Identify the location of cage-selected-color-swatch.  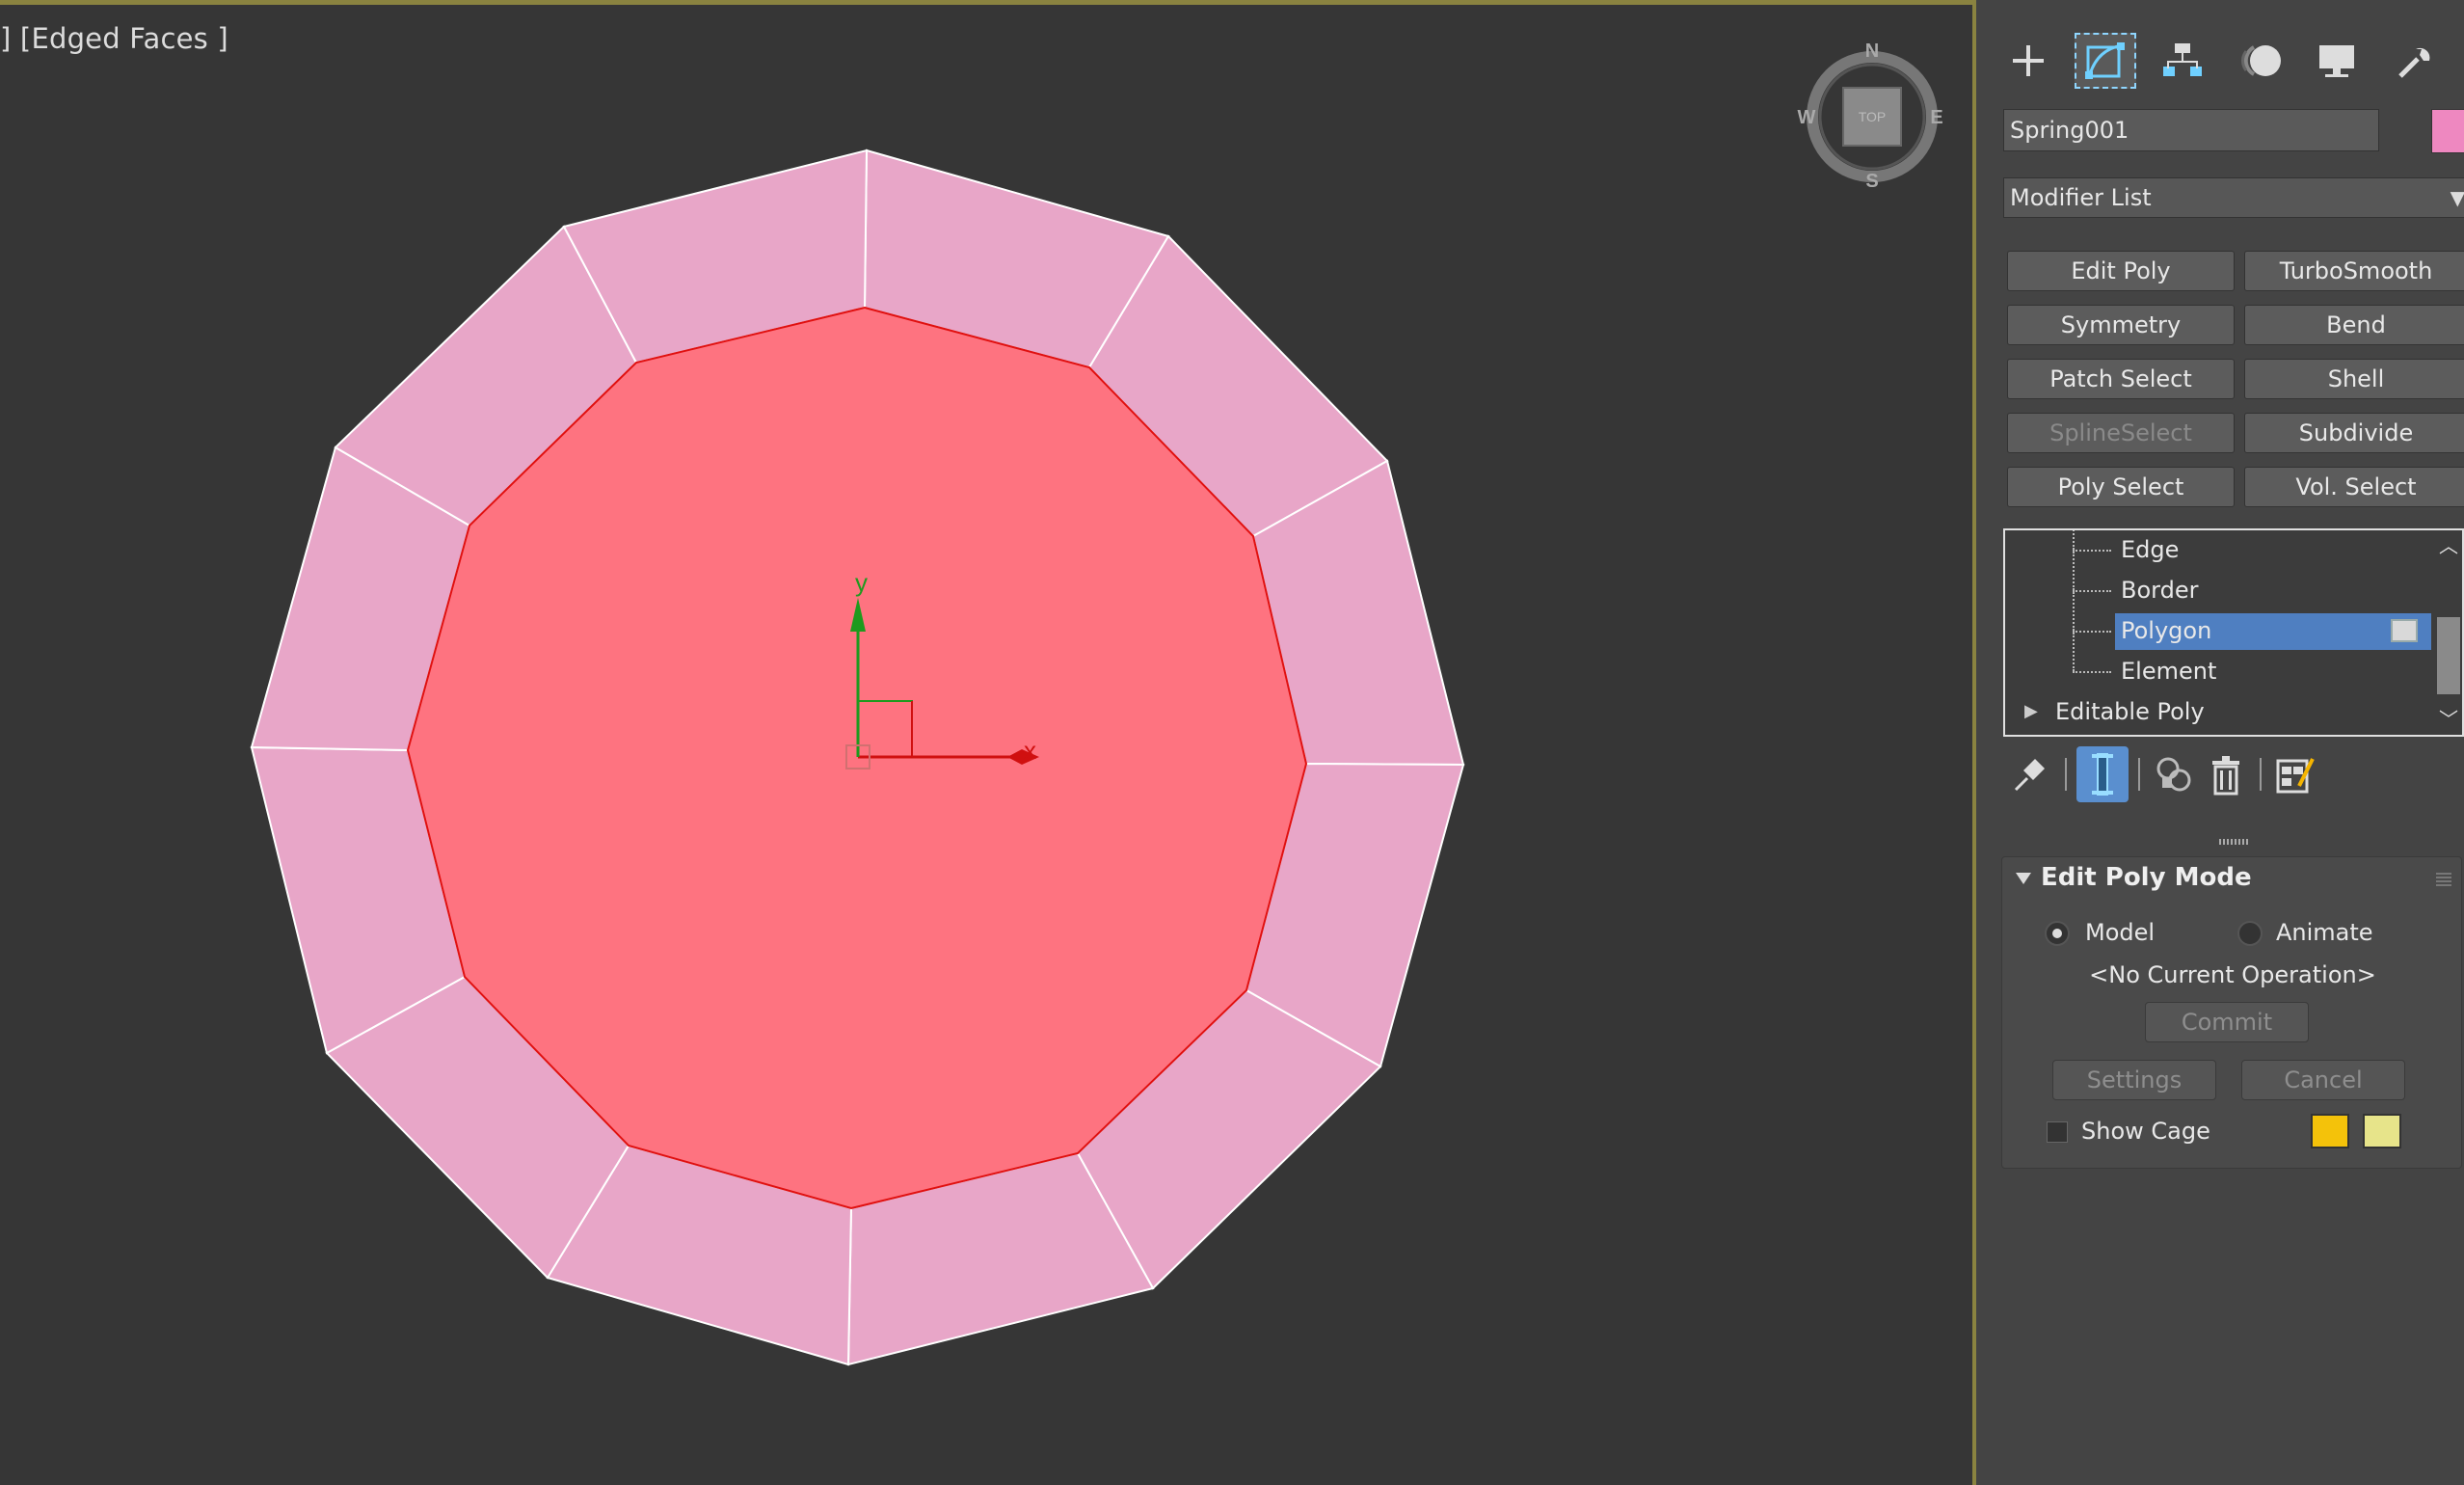
(2382, 1131).